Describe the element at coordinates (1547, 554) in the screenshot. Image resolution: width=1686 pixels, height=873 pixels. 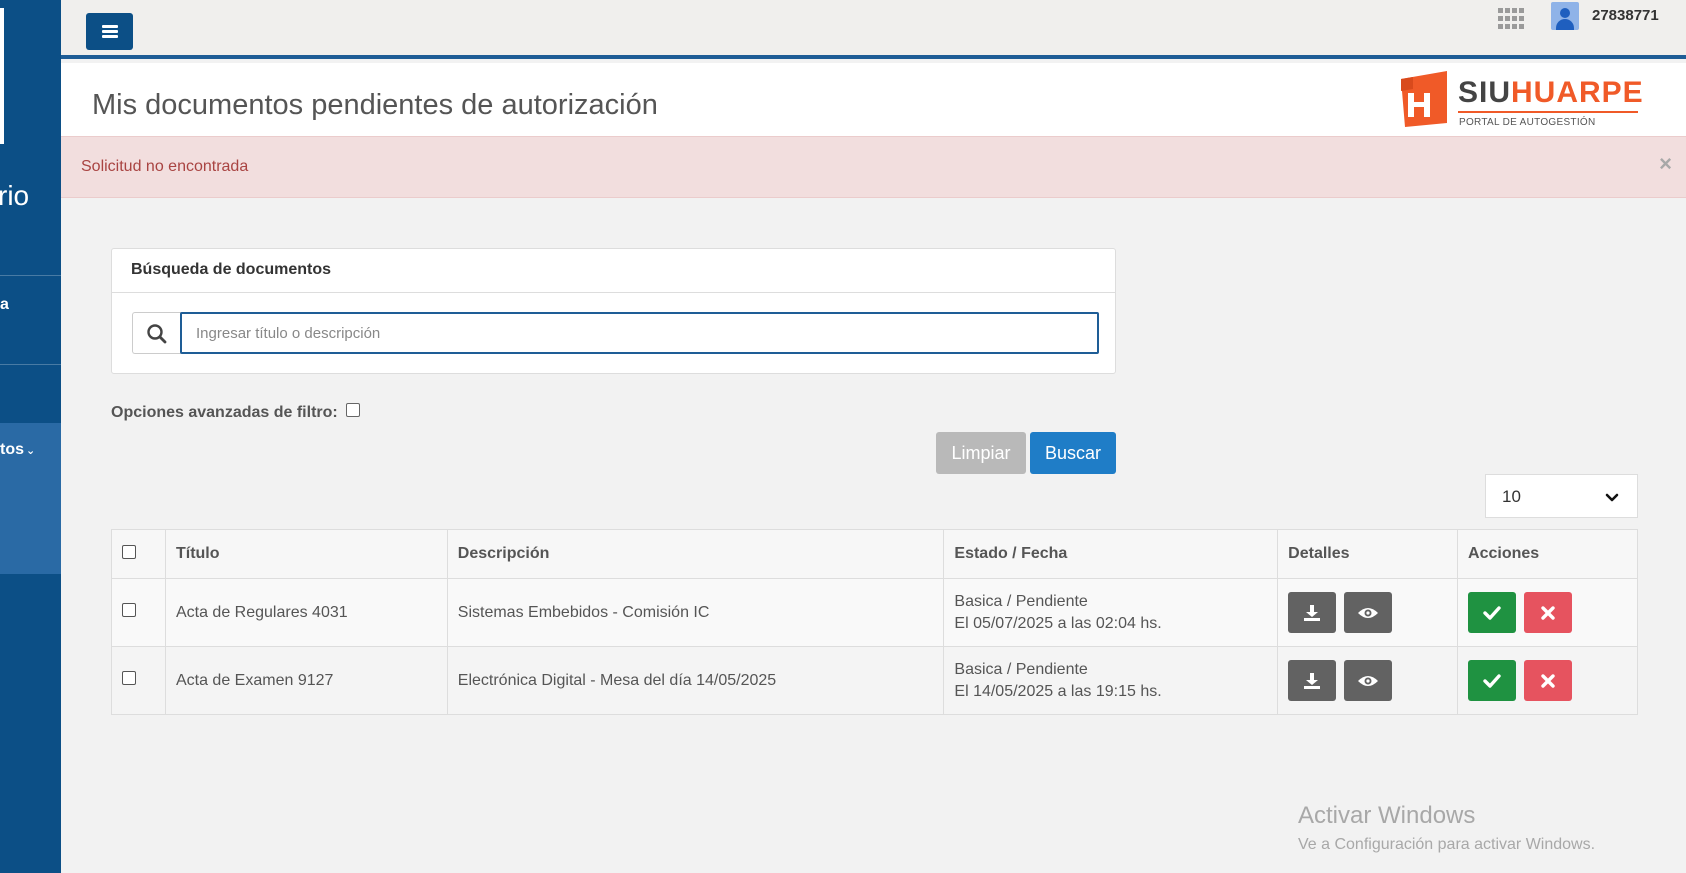
I see `column-header-acciones: Acciones` at that location.